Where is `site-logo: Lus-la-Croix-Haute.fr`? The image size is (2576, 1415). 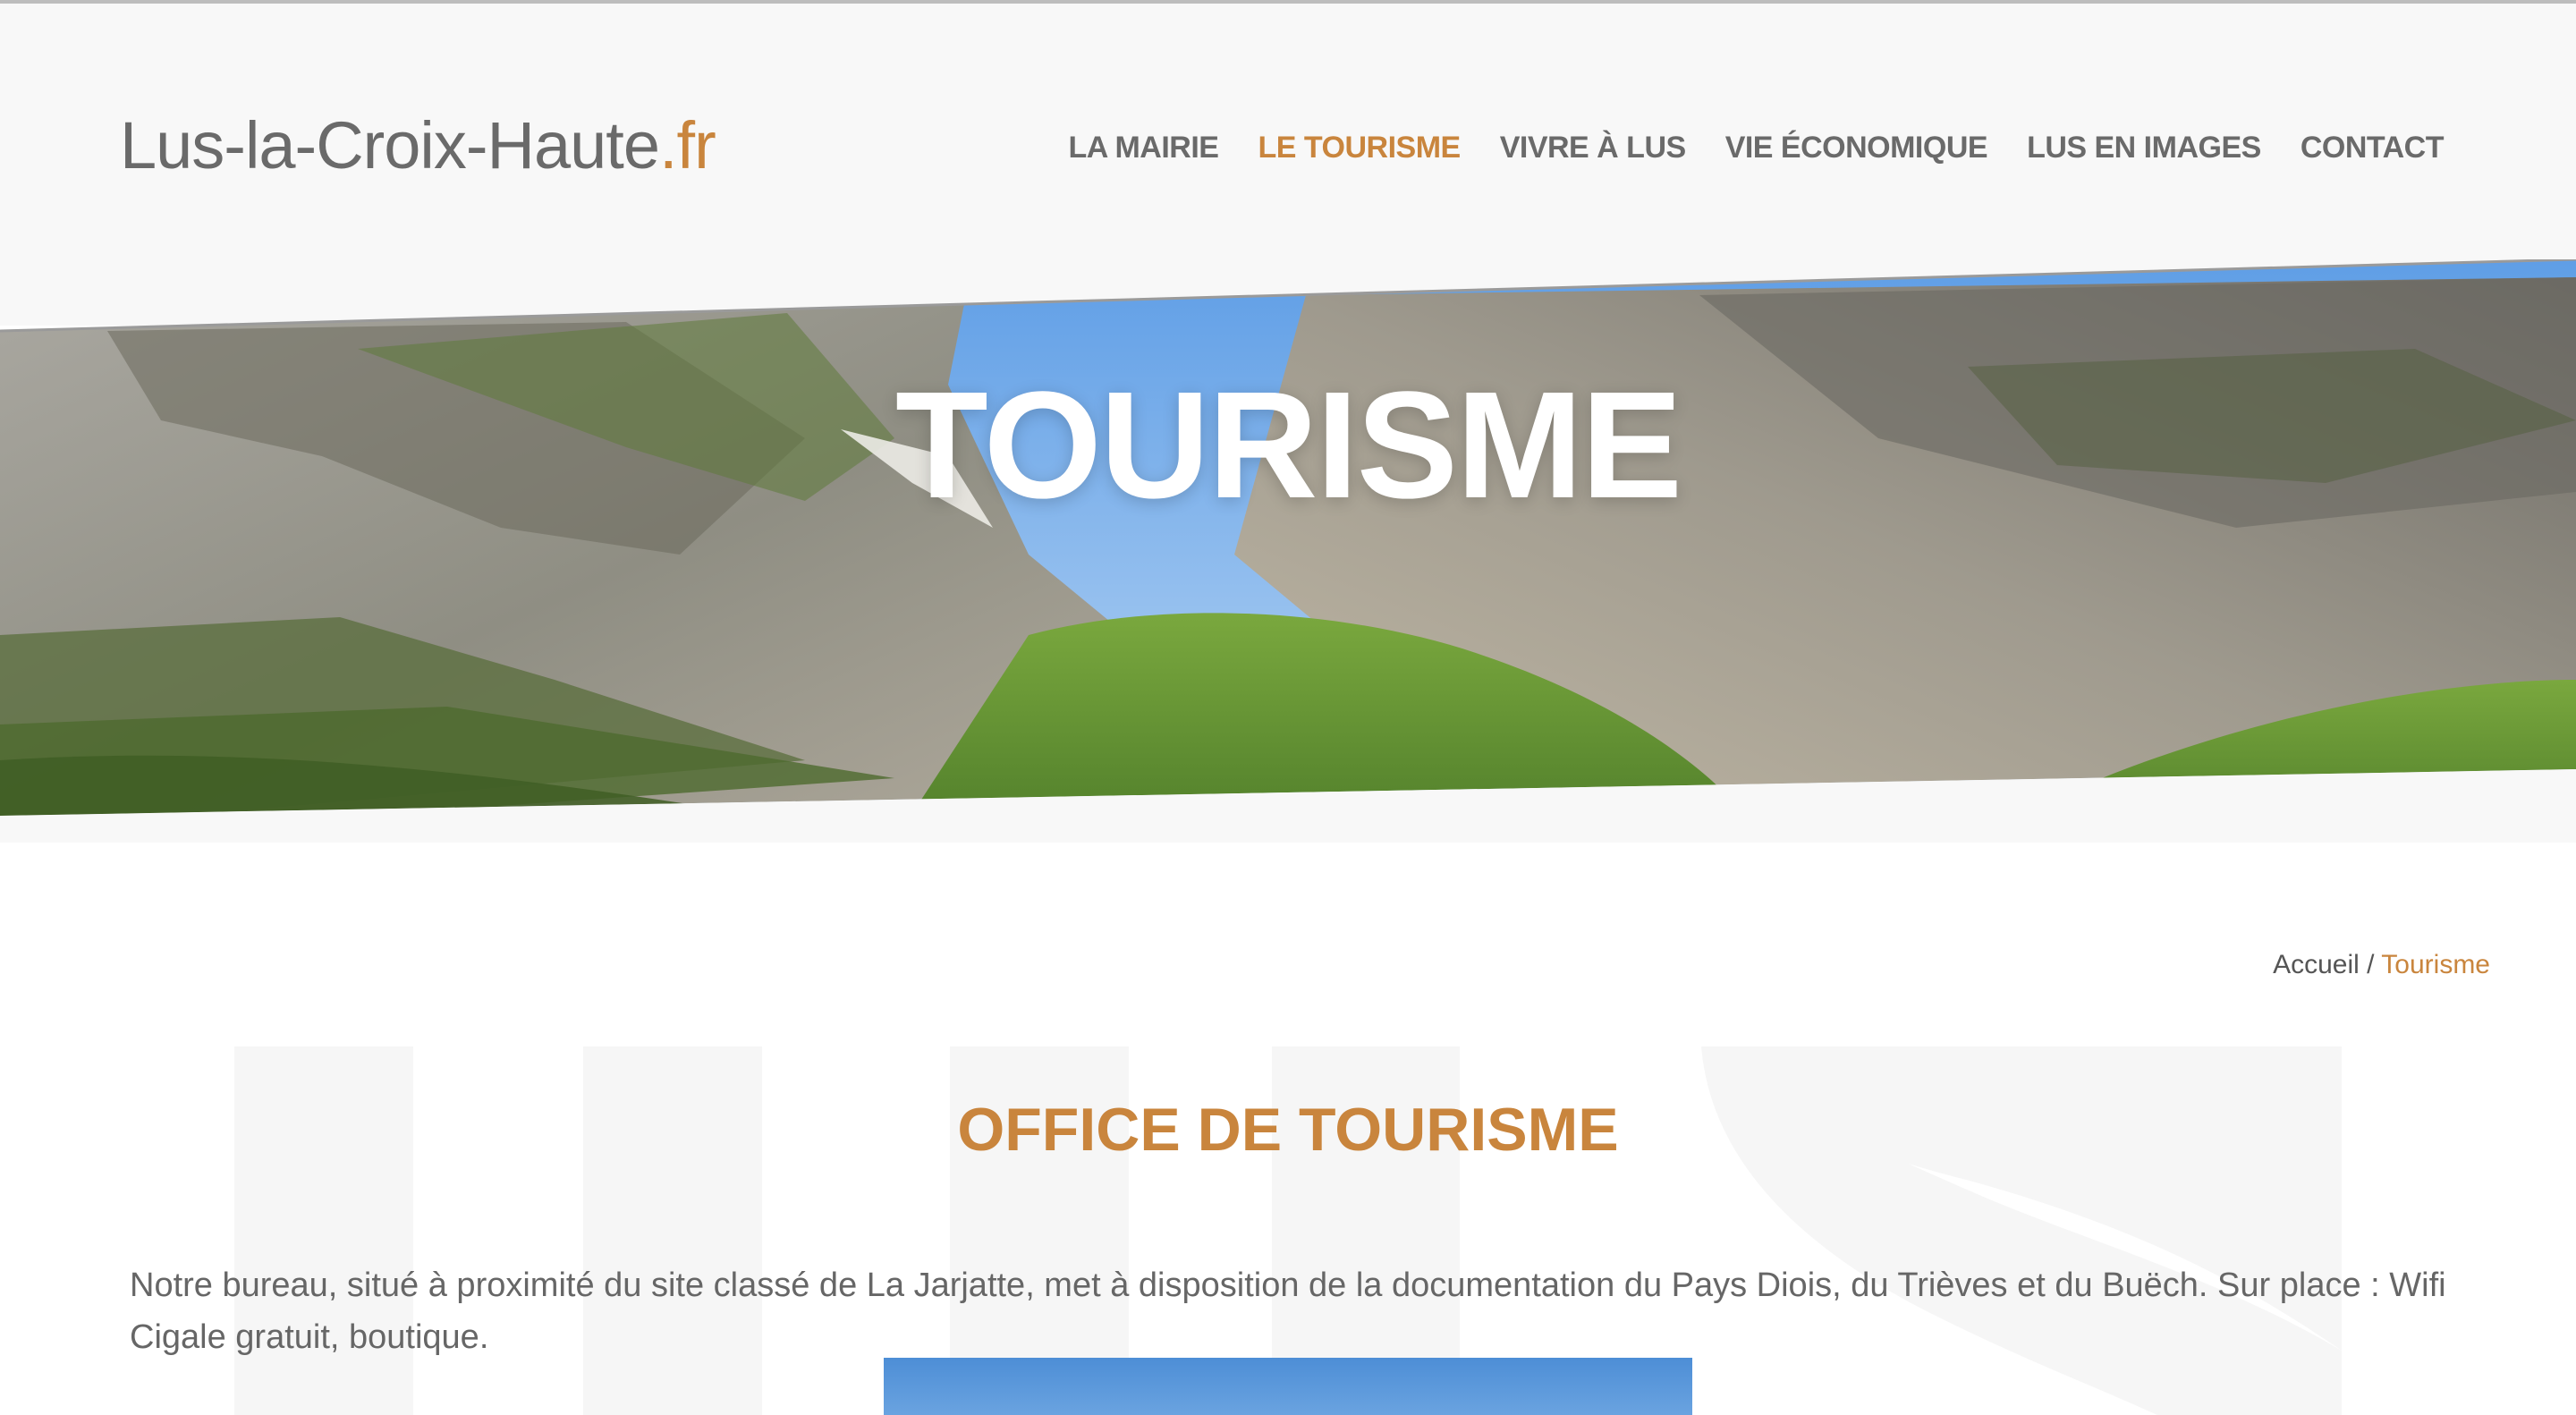
site-logo: Lus-la-Croix-Haute.fr is located at coordinates (418, 145).